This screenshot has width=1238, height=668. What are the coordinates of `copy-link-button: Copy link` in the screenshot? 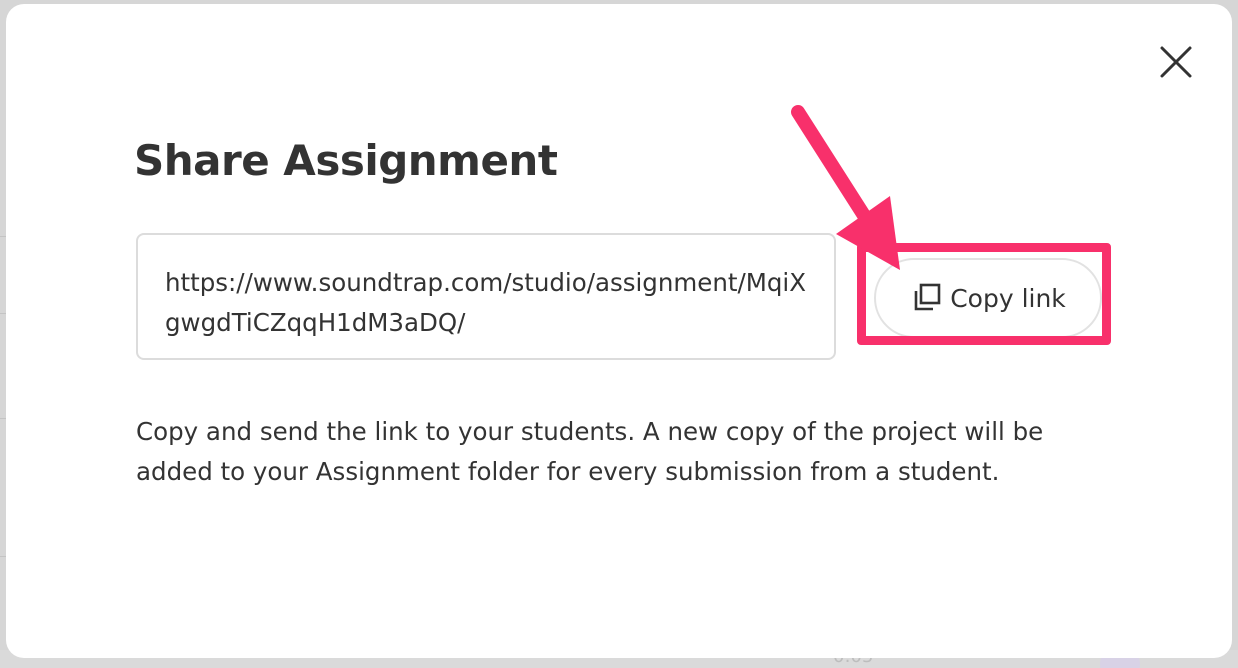 It's located at (988, 298).